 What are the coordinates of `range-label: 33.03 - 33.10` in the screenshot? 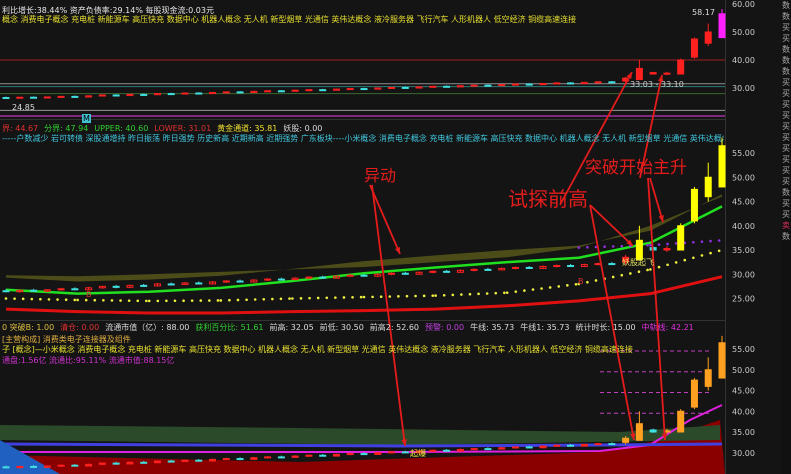 It's located at (657, 84).